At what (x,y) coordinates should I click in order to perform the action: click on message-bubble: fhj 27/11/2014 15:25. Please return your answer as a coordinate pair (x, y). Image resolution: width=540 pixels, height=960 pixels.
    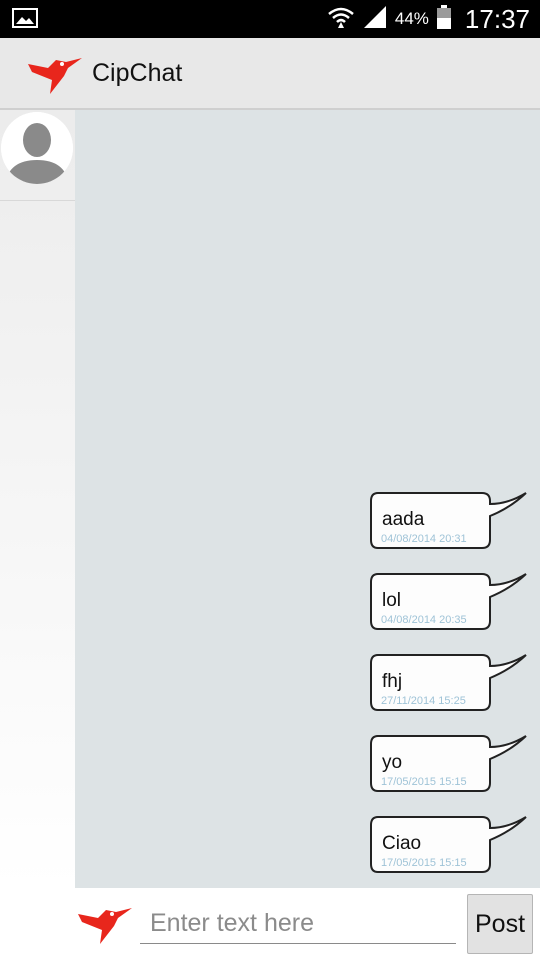
    Looking at the image, I should click on (450, 687).